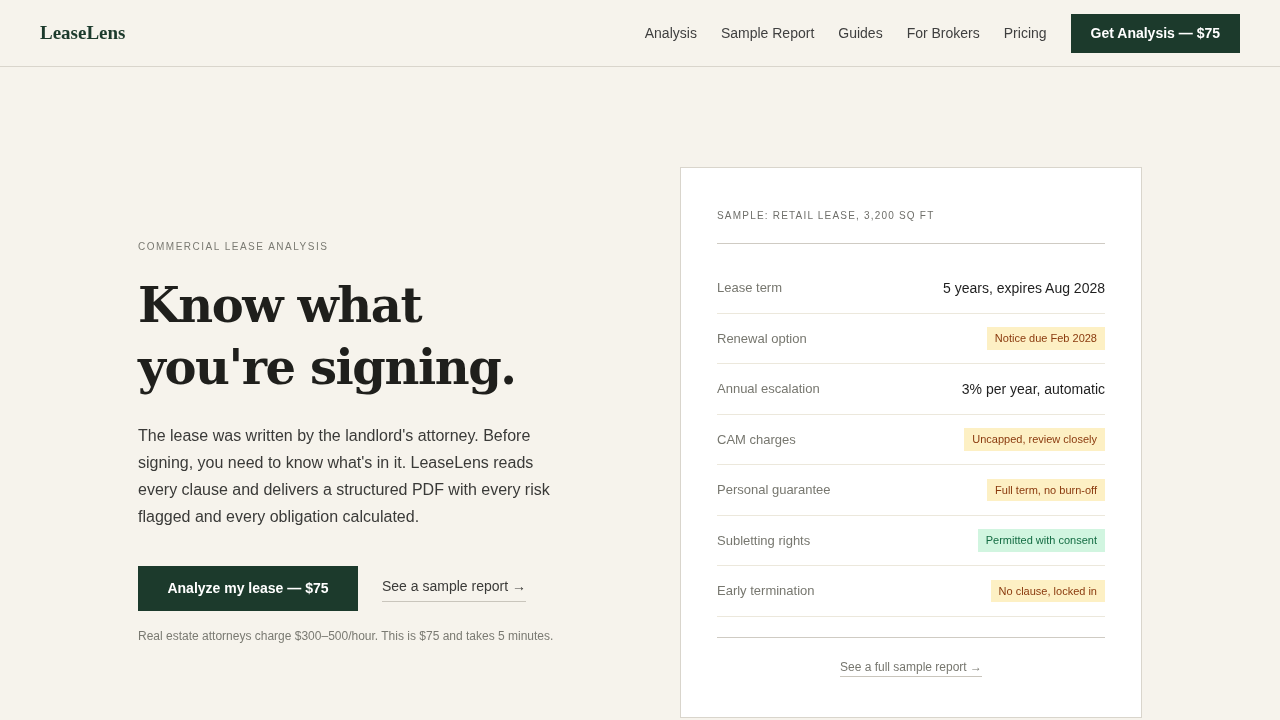 Image resolution: width=1280 pixels, height=720 pixels. I want to click on nav-link: For Brokers, so click(943, 33).